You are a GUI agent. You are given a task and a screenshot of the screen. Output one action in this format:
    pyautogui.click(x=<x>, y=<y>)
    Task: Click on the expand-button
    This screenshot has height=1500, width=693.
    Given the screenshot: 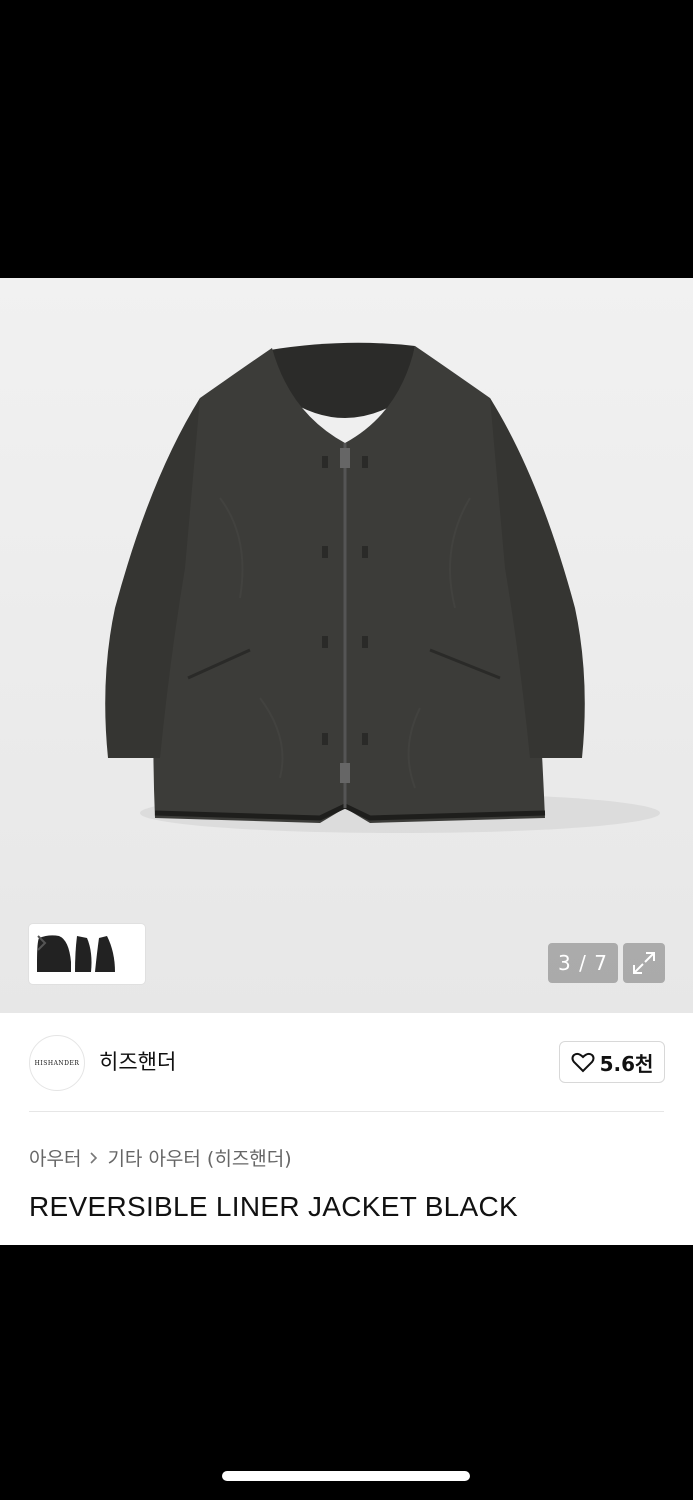 What is the action you would take?
    pyautogui.click(x=644, y=963)
    